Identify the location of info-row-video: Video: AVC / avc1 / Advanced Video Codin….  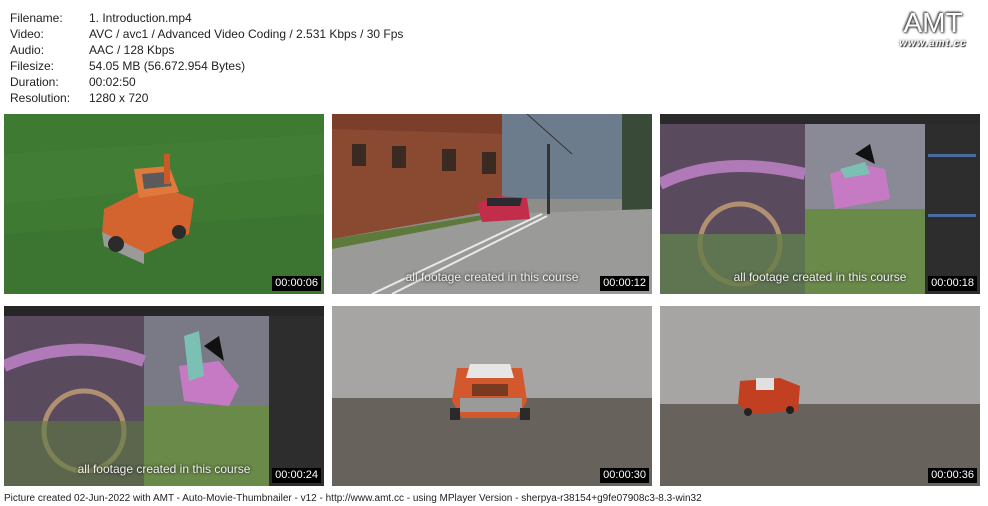
(206, 34).